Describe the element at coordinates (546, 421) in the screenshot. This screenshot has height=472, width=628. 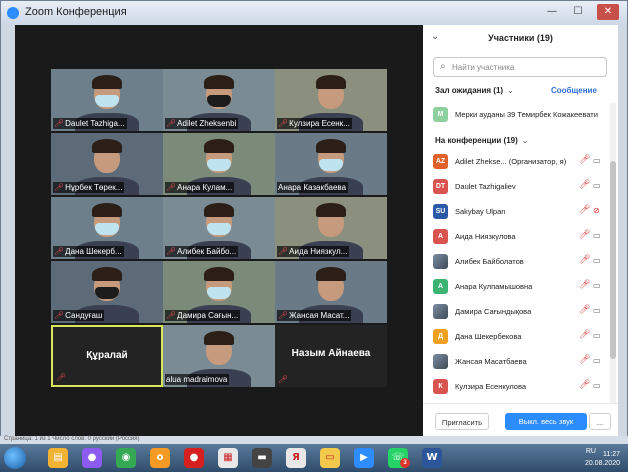
I see `mute-all-button: Выкл. весь звук` at that location.